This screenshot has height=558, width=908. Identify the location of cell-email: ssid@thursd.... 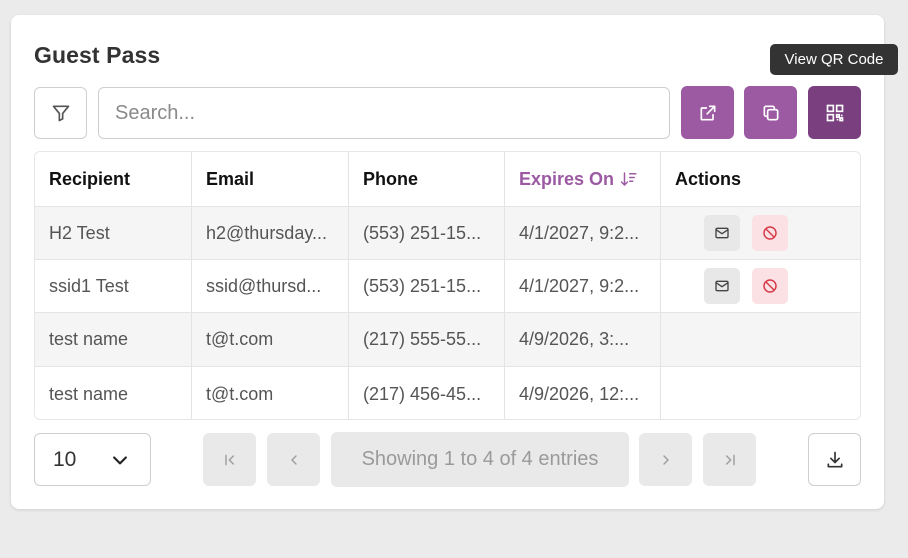
(270, 286).